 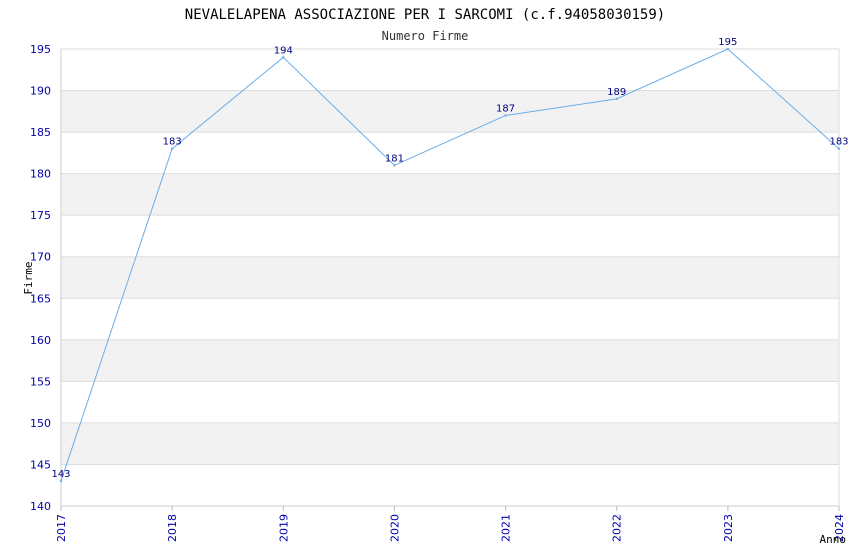 I want to click on y-tick-label: 160, so click(x=40, y=340).